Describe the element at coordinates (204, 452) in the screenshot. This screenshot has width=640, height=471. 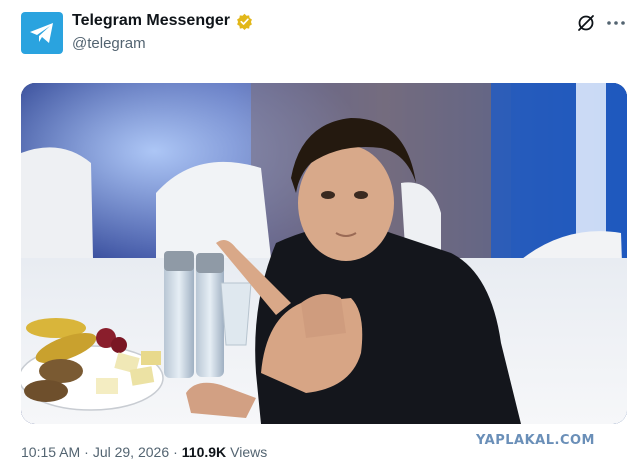
I see `views-count: 110.9K` at that location.